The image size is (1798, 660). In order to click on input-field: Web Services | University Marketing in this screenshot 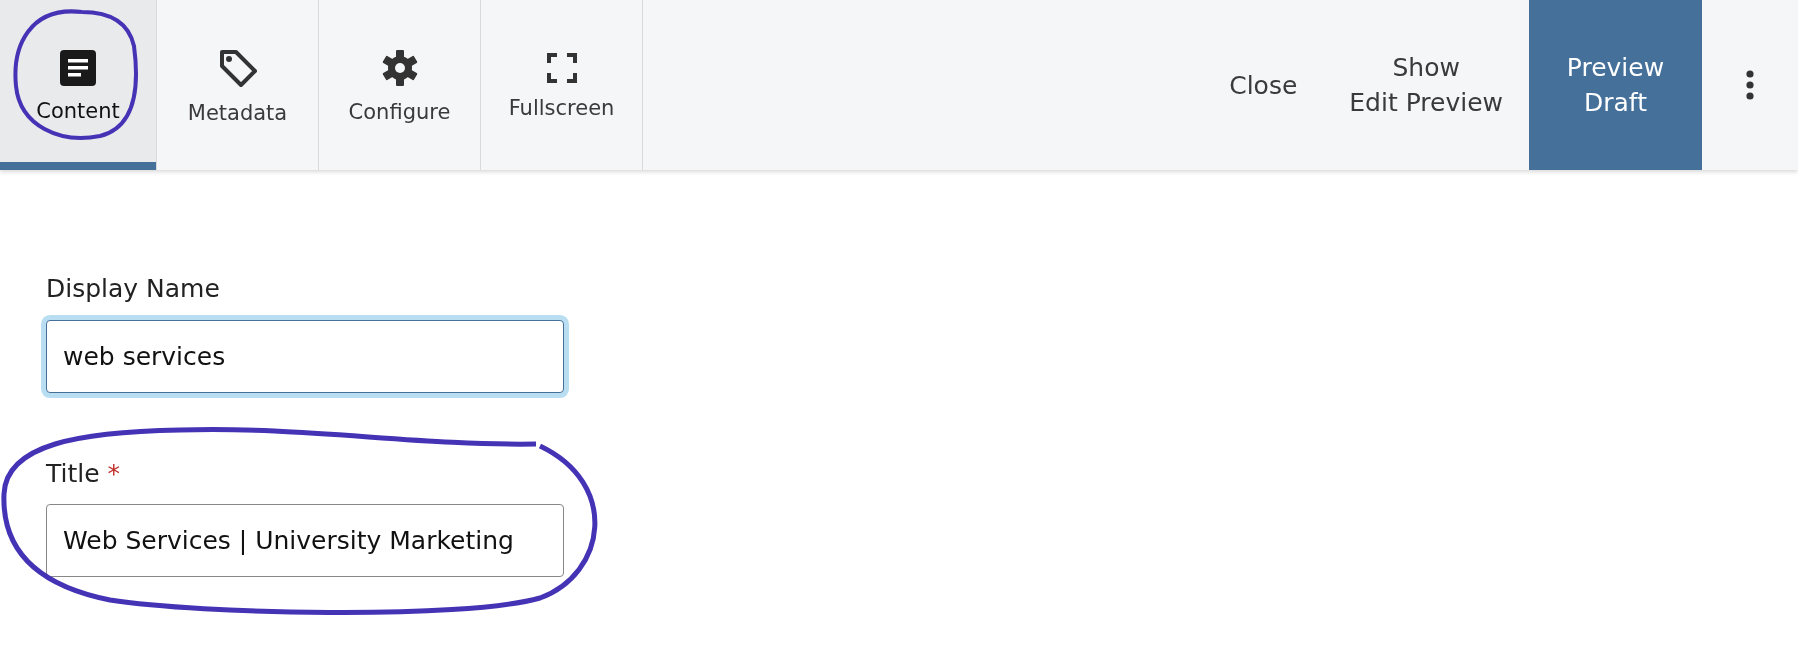, I will do `click(305, 540)`.